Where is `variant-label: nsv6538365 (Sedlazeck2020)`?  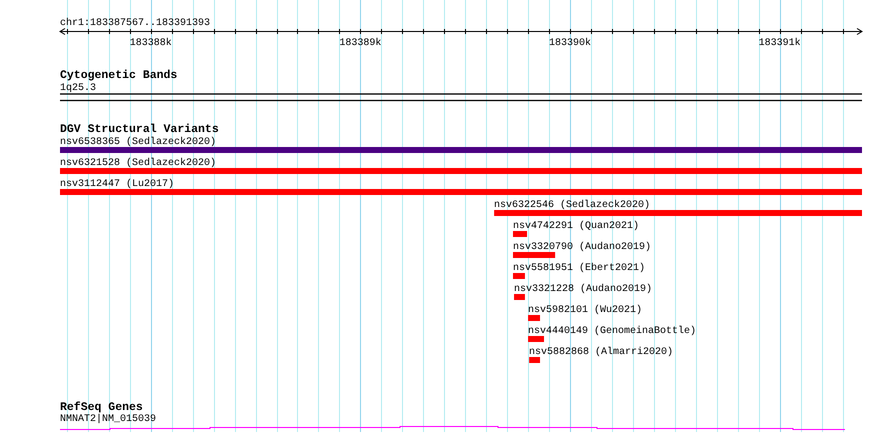 variant-label: nsv6538365 (Sedlazeck2020) is located at coordinates (138, 142).